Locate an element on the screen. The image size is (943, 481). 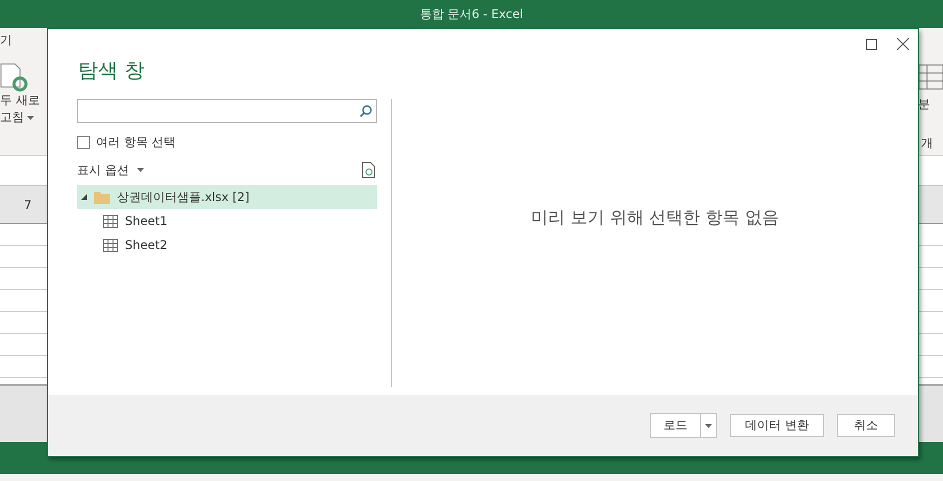
checkbox is located at coordinates (83, 142).